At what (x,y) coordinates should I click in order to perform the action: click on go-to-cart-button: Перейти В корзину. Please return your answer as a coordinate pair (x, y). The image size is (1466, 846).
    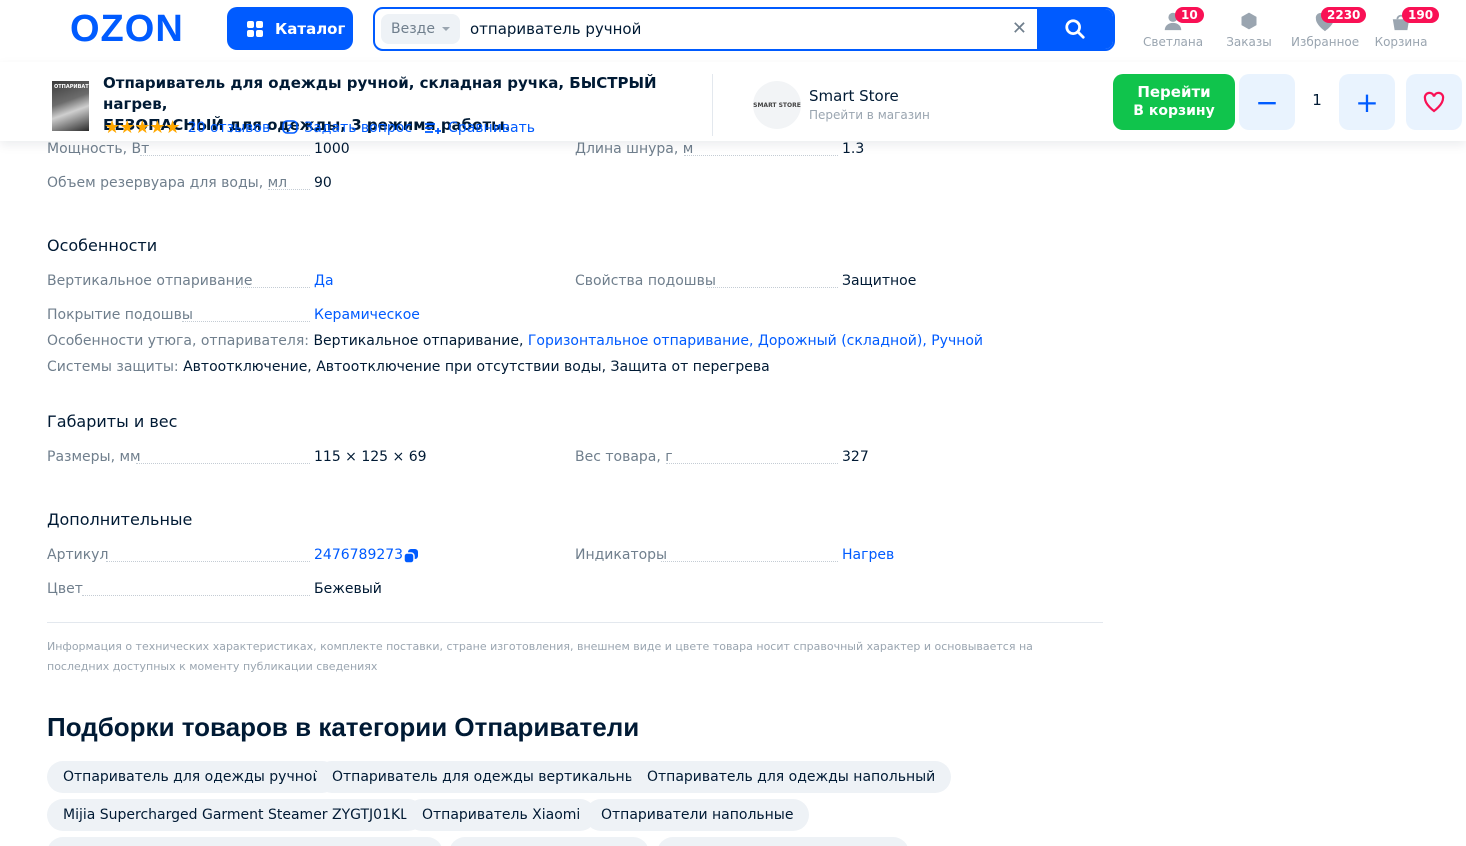
    Looking at the image, I should click on (1174, 102).